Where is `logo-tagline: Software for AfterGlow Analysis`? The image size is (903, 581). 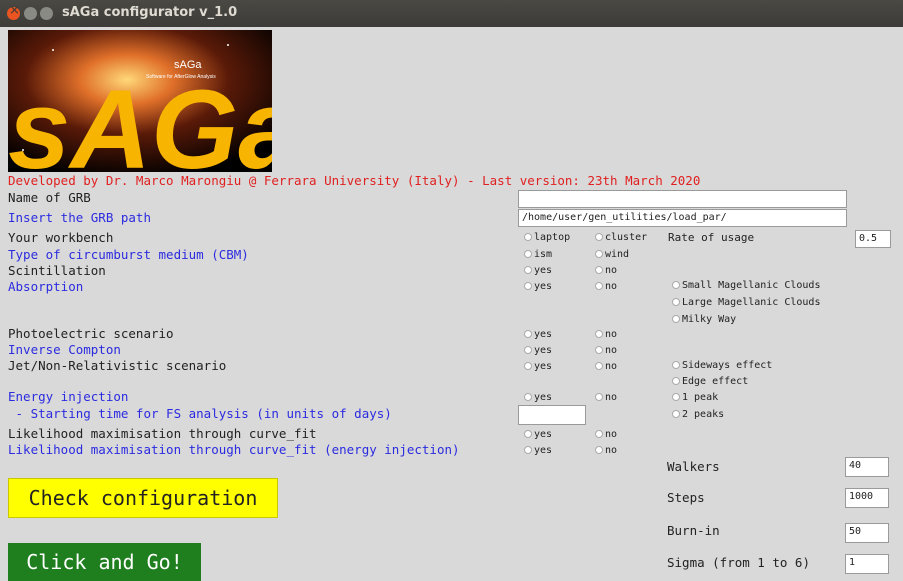
logo-tagline: Software for AfterGlow Analysis is located at coordinates (181, 77).